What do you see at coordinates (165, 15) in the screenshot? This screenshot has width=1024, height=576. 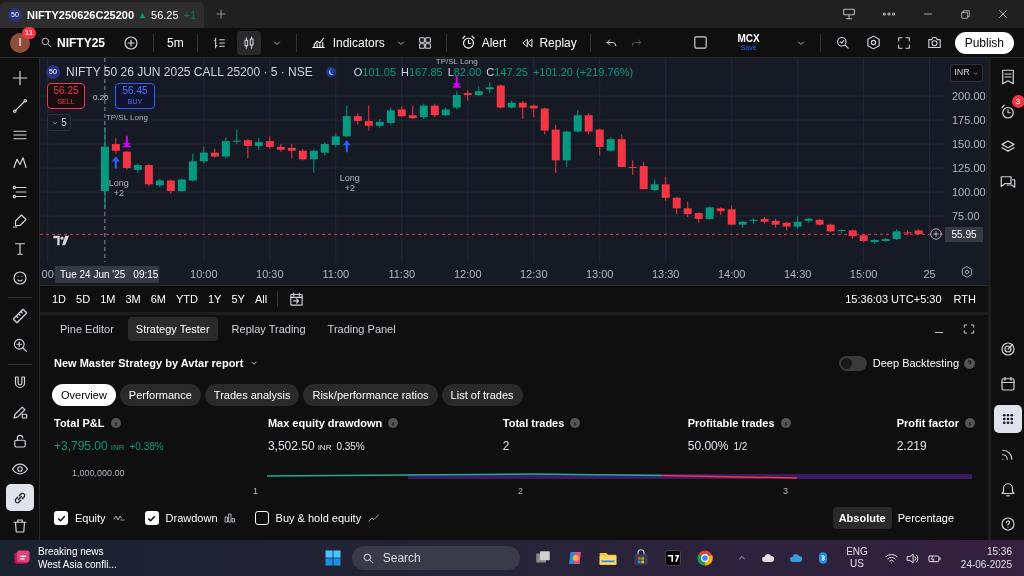 I see `tab-price: 56.25` at bounding box center [165, 15].